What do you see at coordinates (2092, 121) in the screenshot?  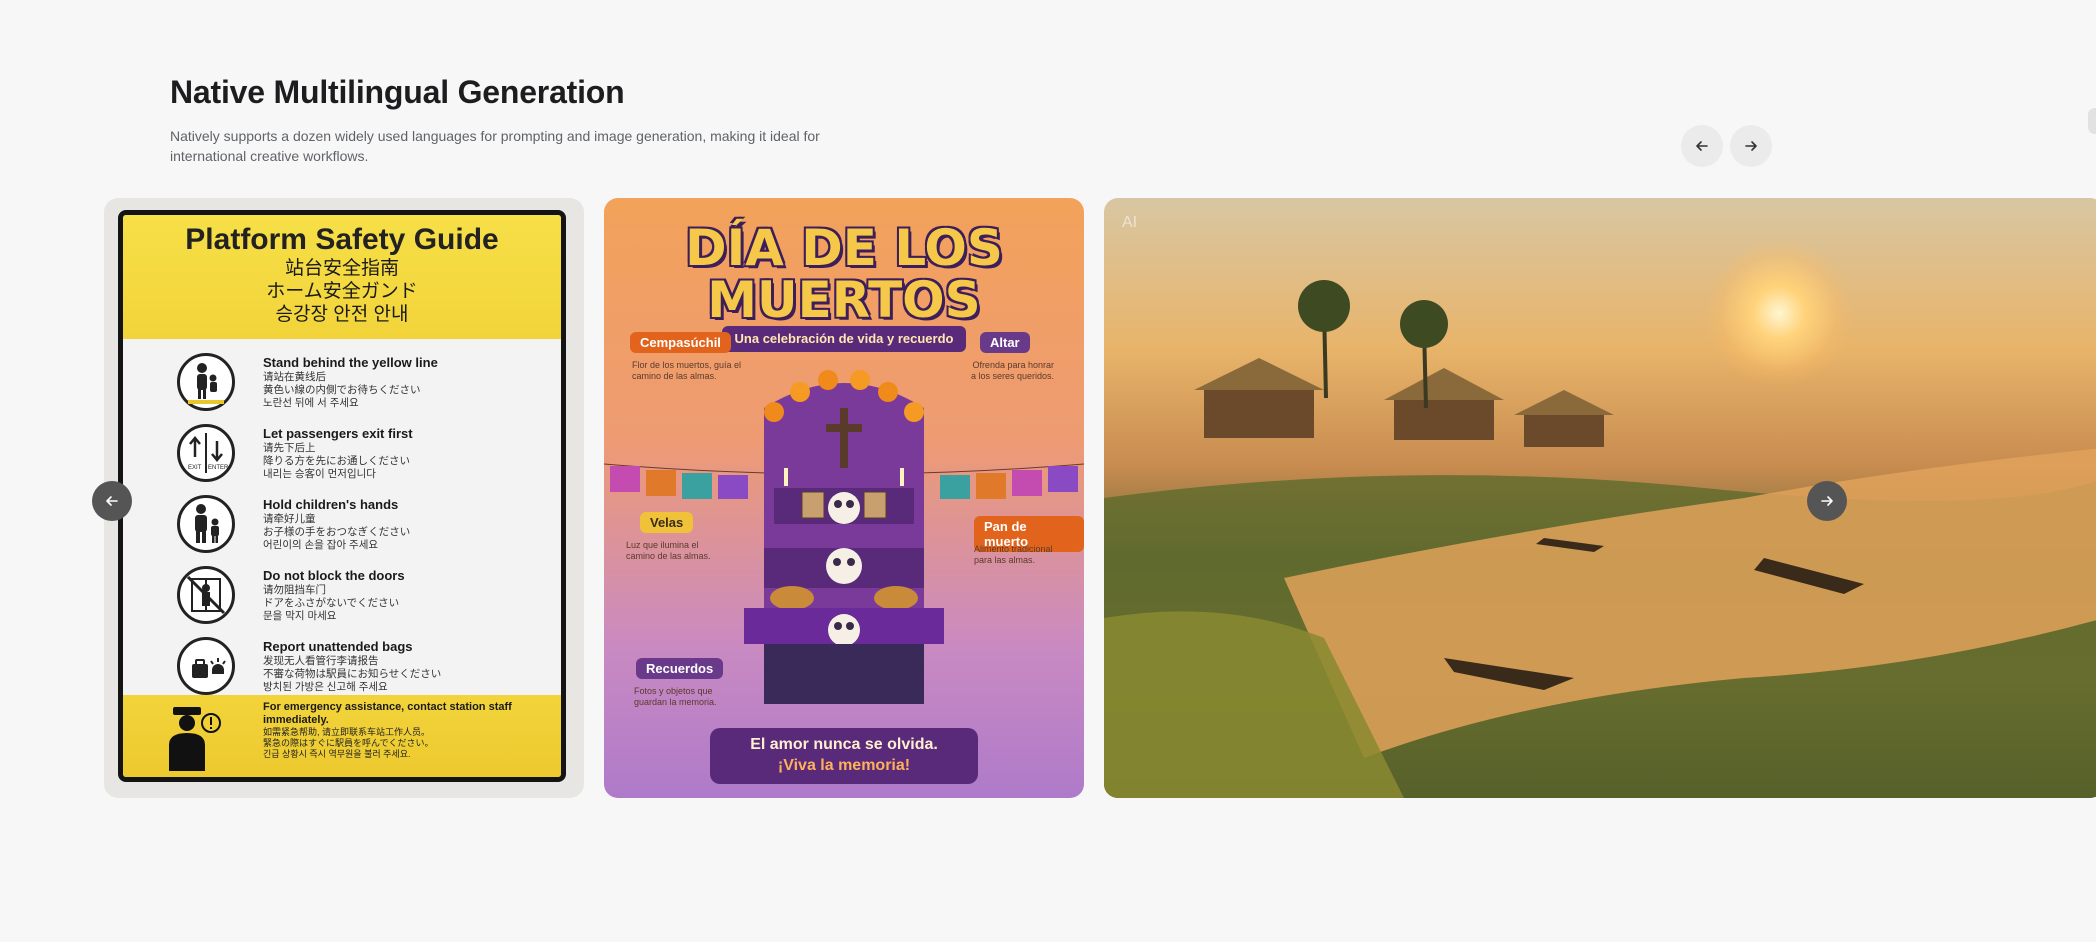 I see `side-panel-handle` at bounding box center [2092, 121].